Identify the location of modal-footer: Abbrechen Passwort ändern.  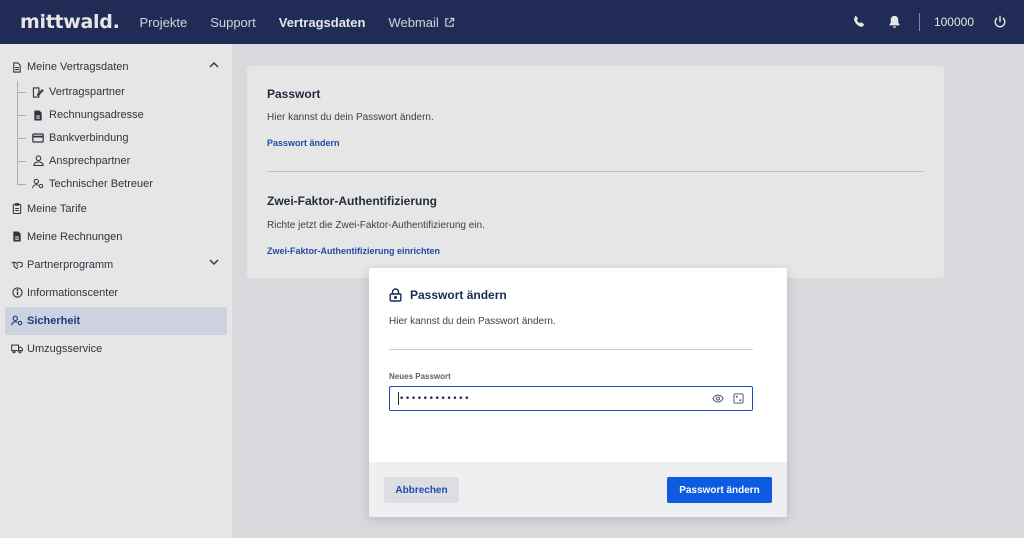
(578, 489).